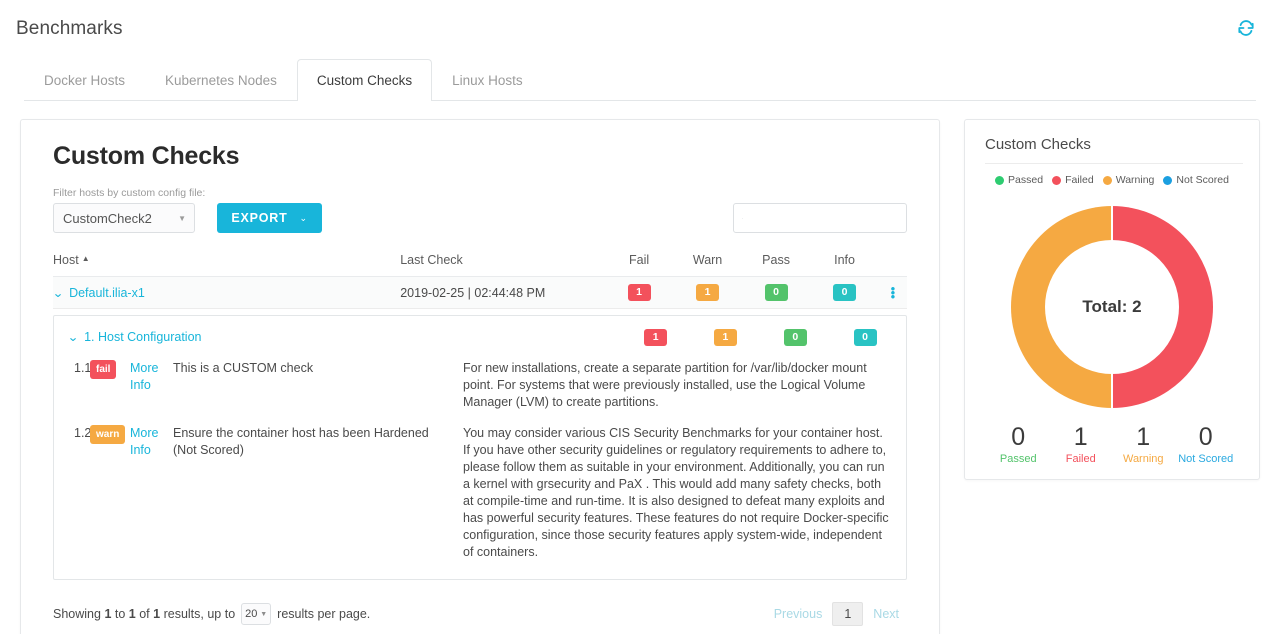 The height and width of the screenshot is (634, 1280). Describe the element at coordinates (1018, 459) in the screenshot. I see `stat-passed-label: Passed` at that location.